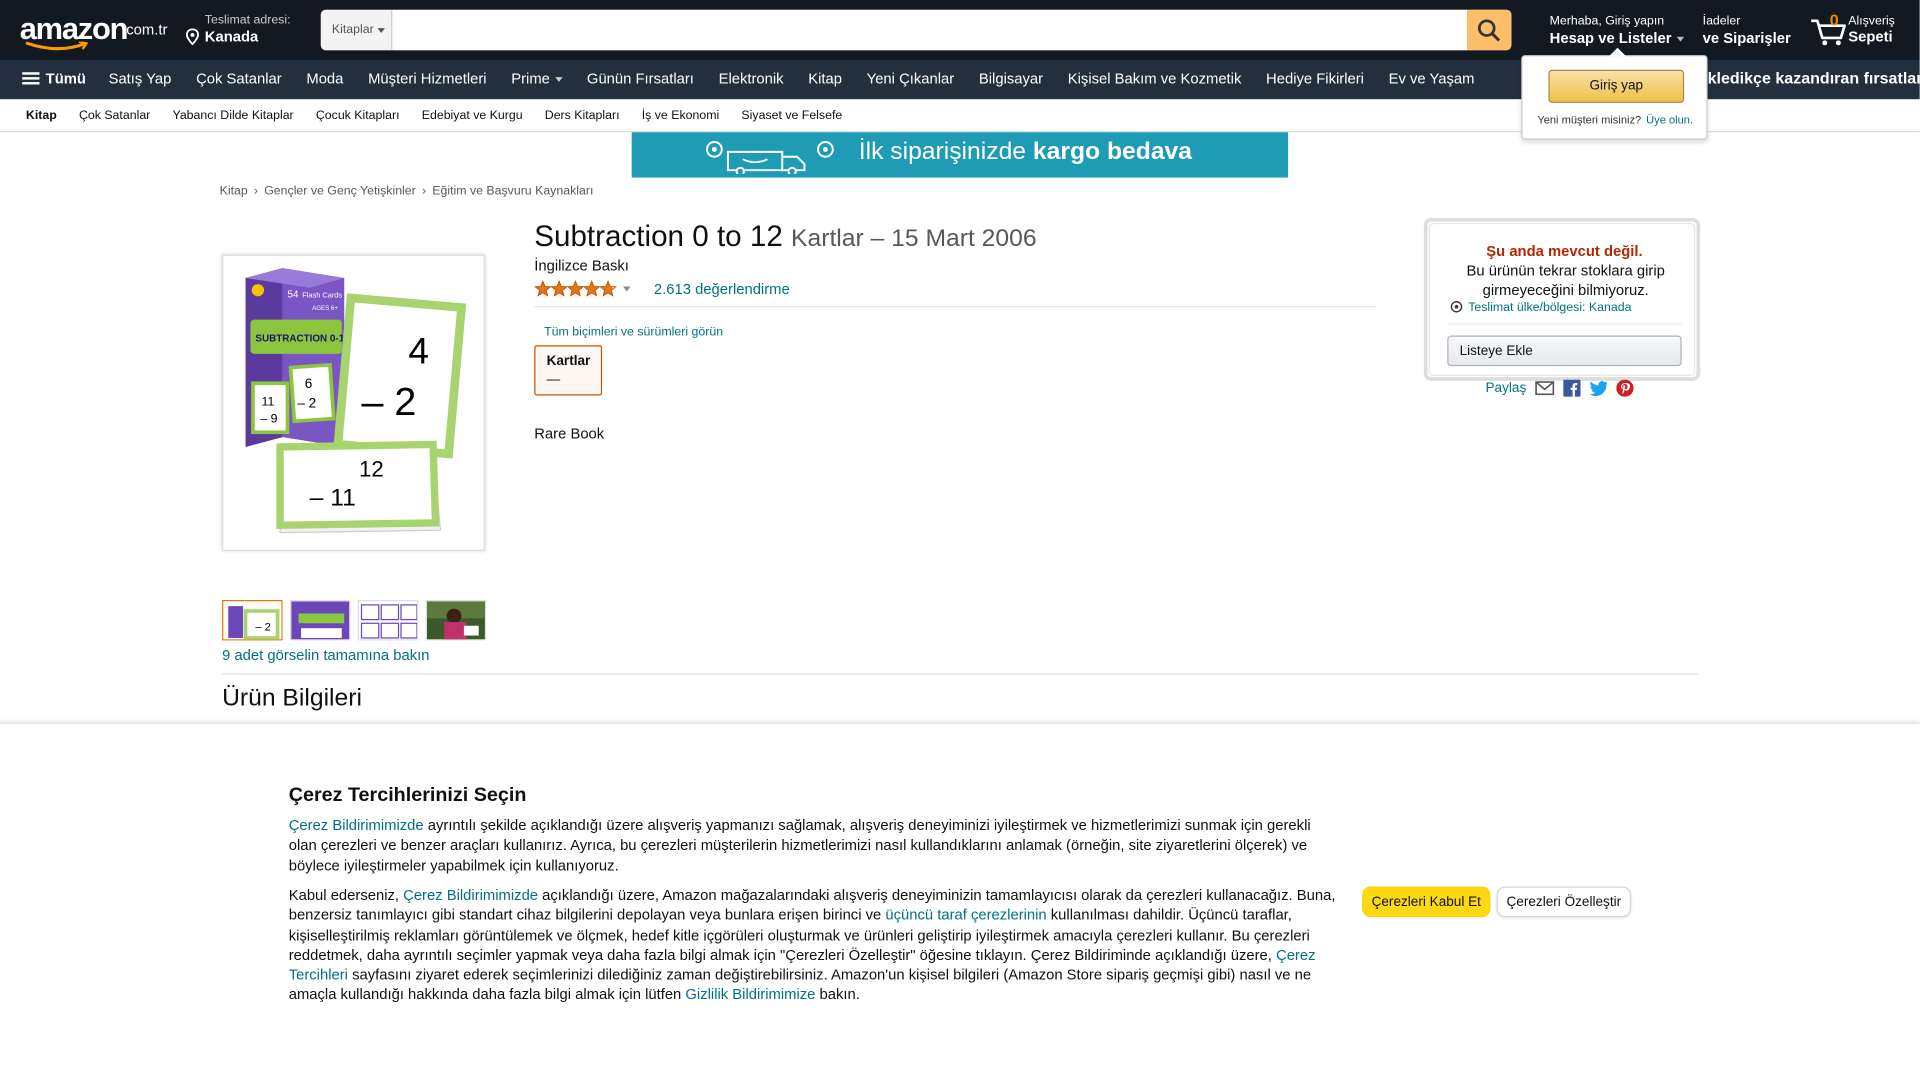  I want to click on box-age-text: AGES 6+, so click(325, 308).